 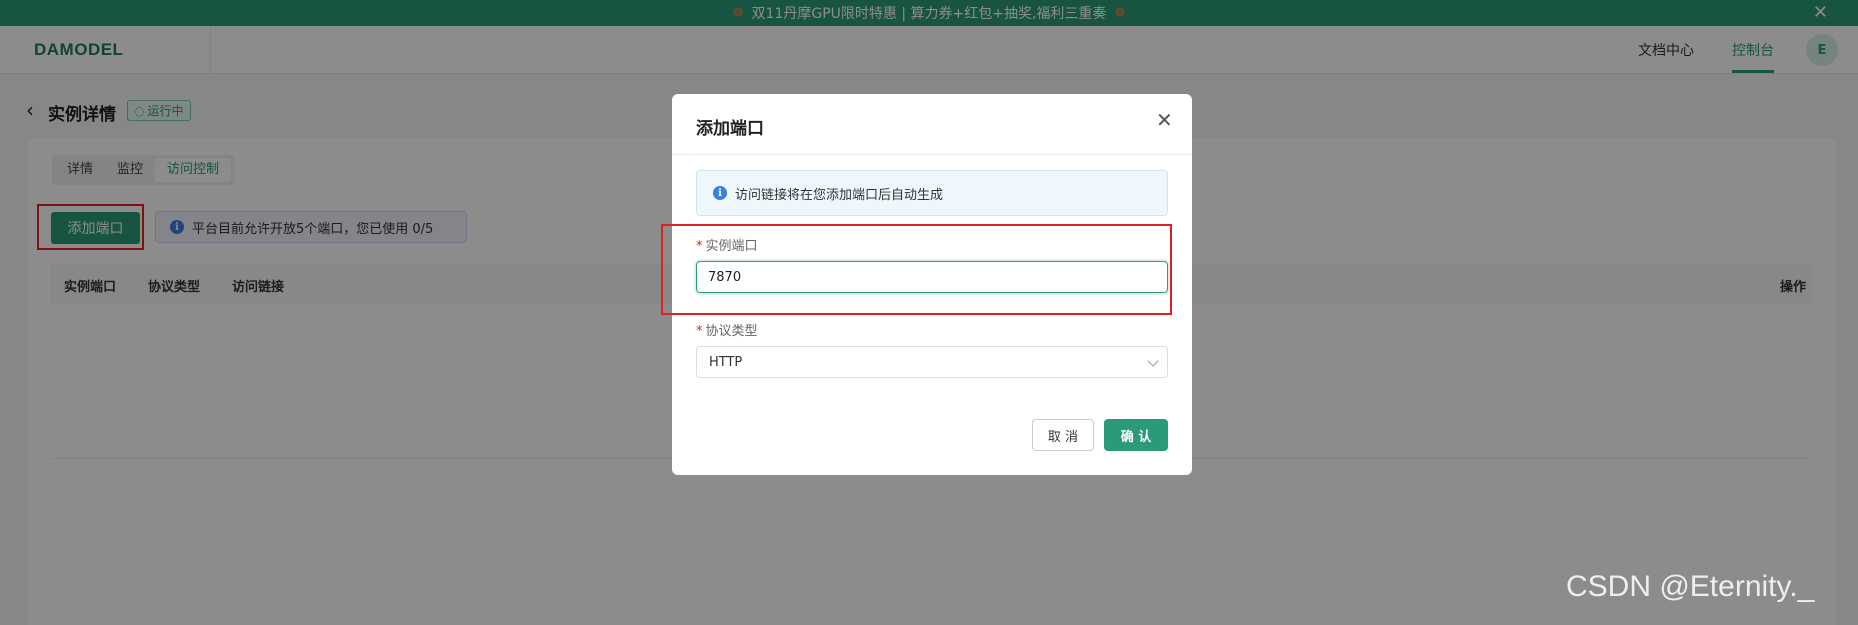 What do you see at coordinates (720, 193) in the screenshot?
I see `info-icon: i` at bounding box center [720, 193].